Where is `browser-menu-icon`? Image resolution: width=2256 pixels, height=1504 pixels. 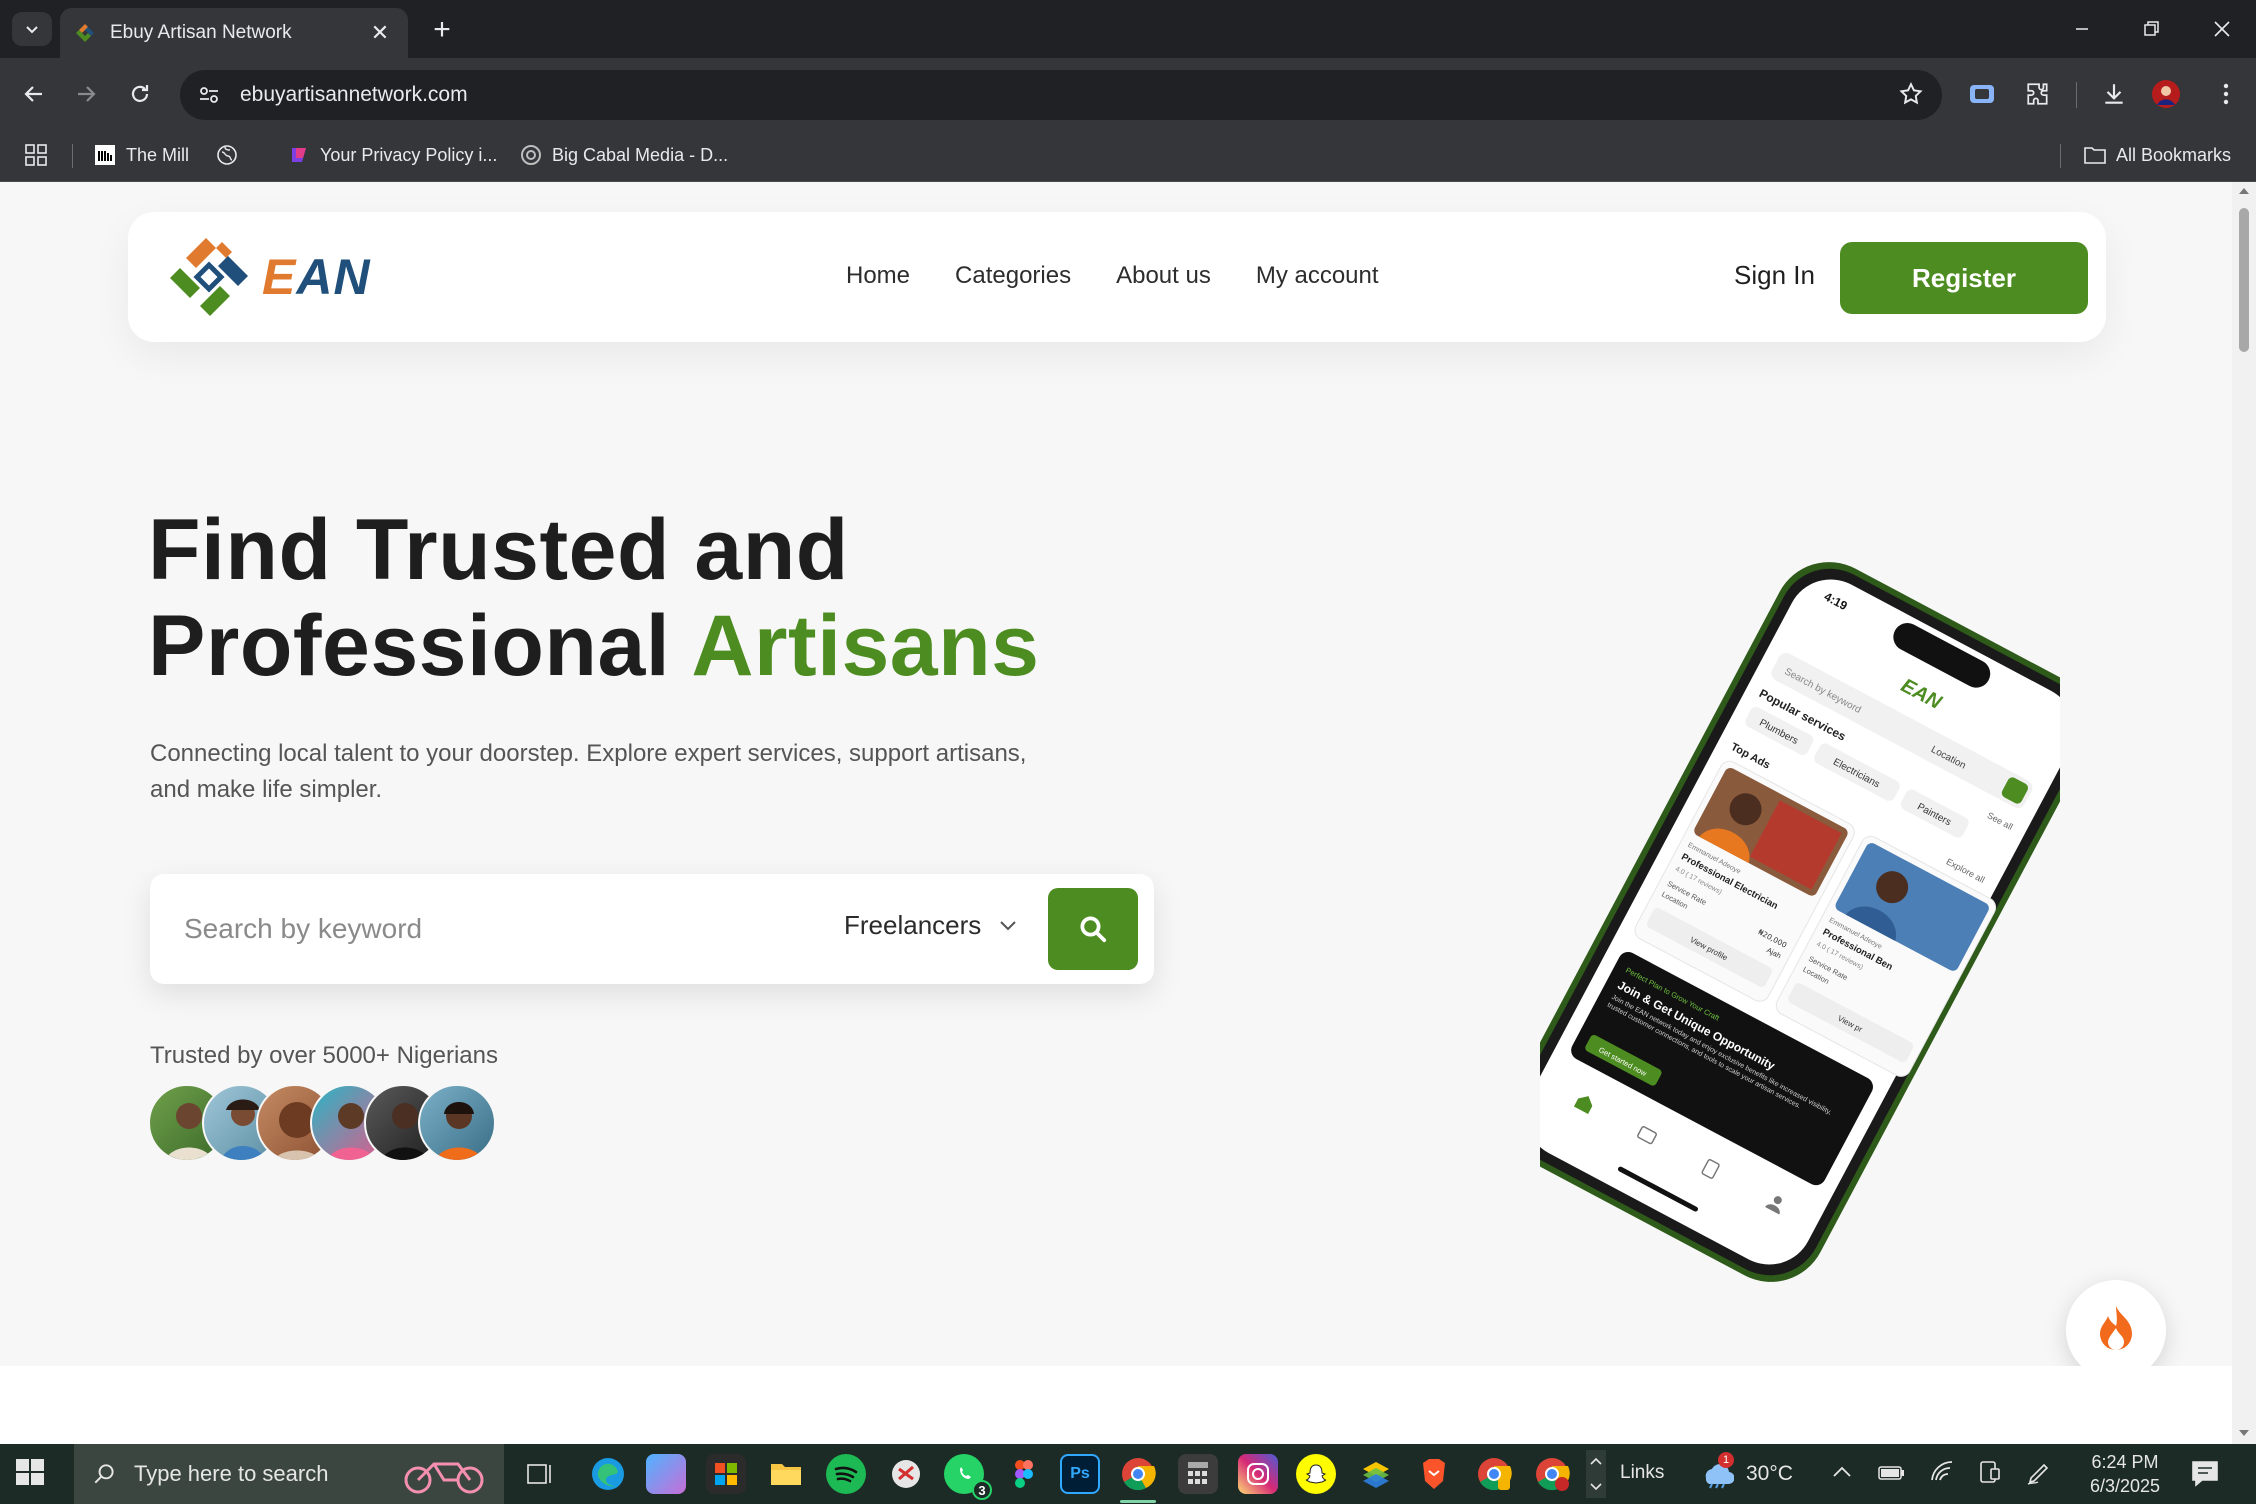
browser-menu-icon is located at coordinates (2226, 94).